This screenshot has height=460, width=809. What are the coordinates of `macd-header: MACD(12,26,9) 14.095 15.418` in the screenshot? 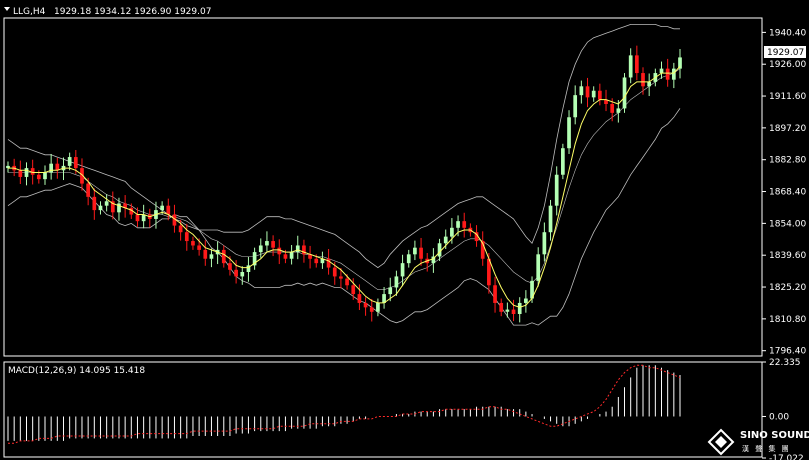 It's located at (76, 371).